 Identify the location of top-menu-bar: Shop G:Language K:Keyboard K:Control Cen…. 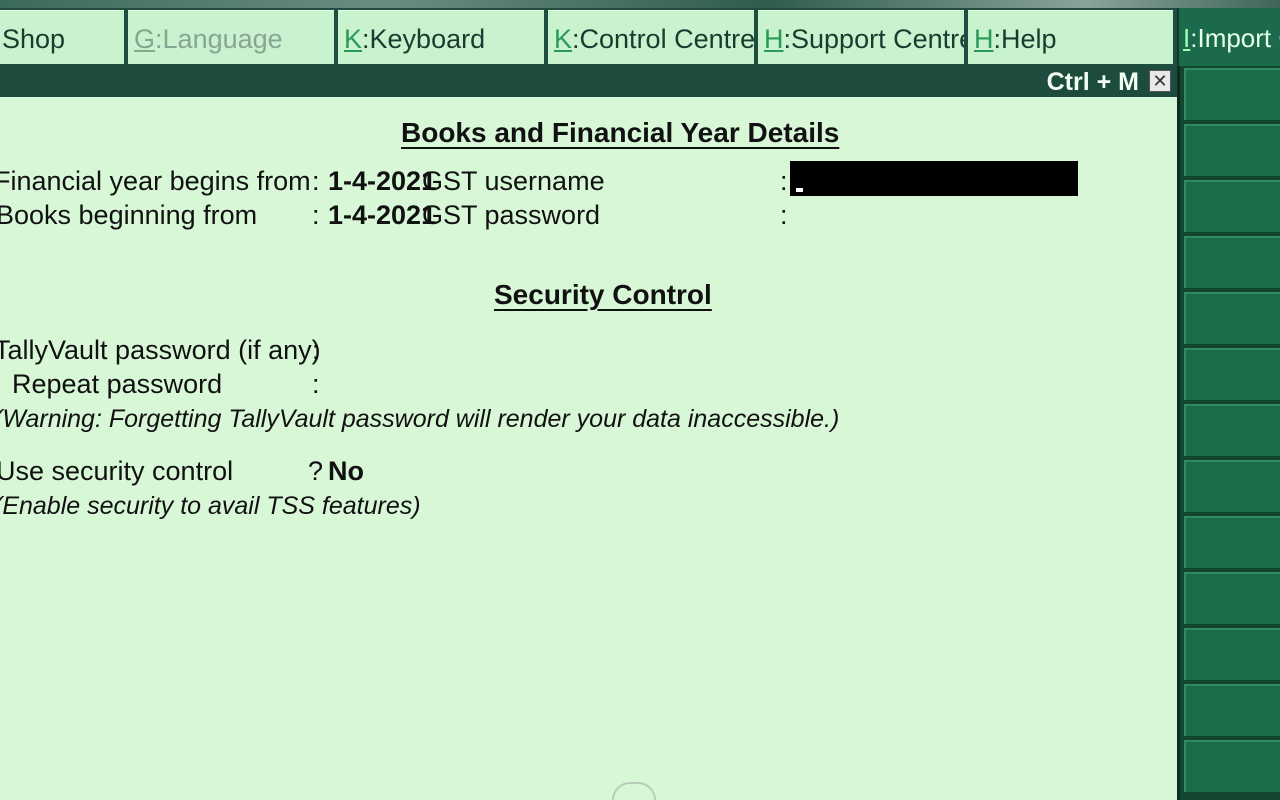
(640, 33).